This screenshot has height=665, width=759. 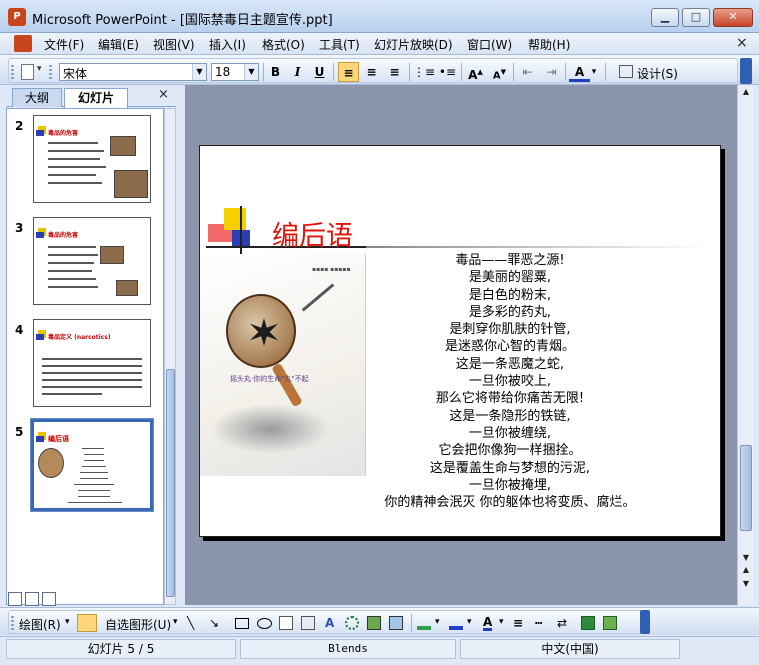 I want to click on scroll-up-icon: ▲, so click(x=746, y=92).